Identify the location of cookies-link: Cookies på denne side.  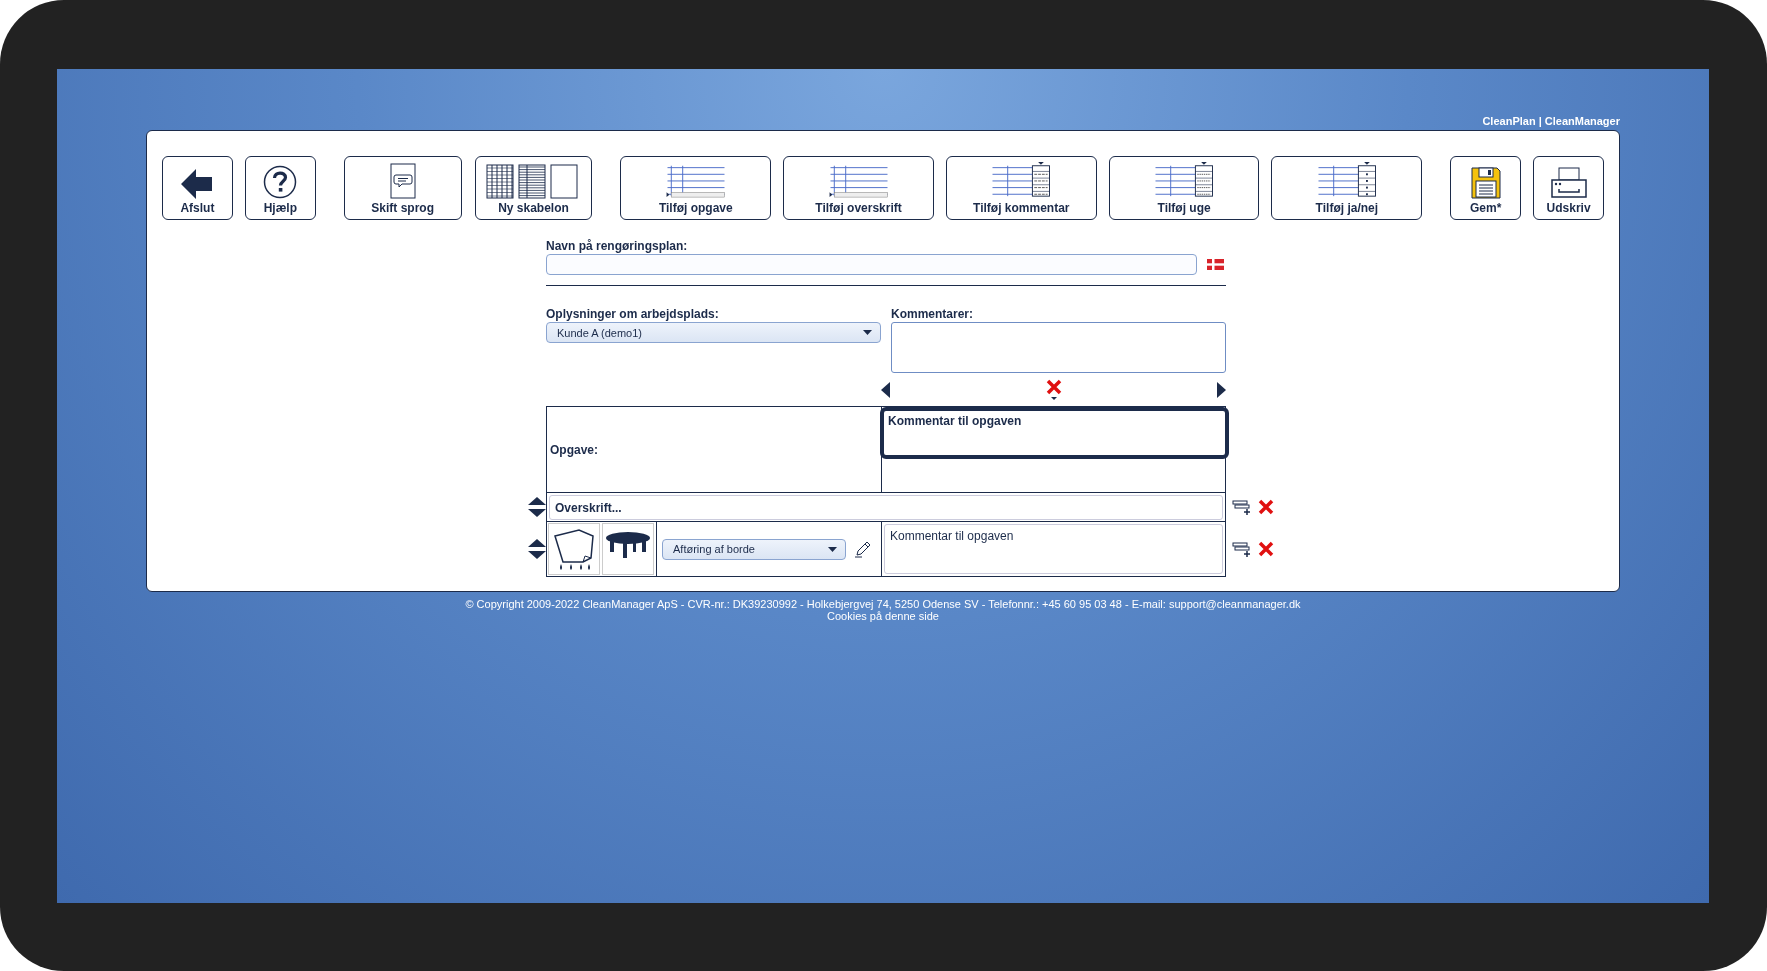
(883, 616).